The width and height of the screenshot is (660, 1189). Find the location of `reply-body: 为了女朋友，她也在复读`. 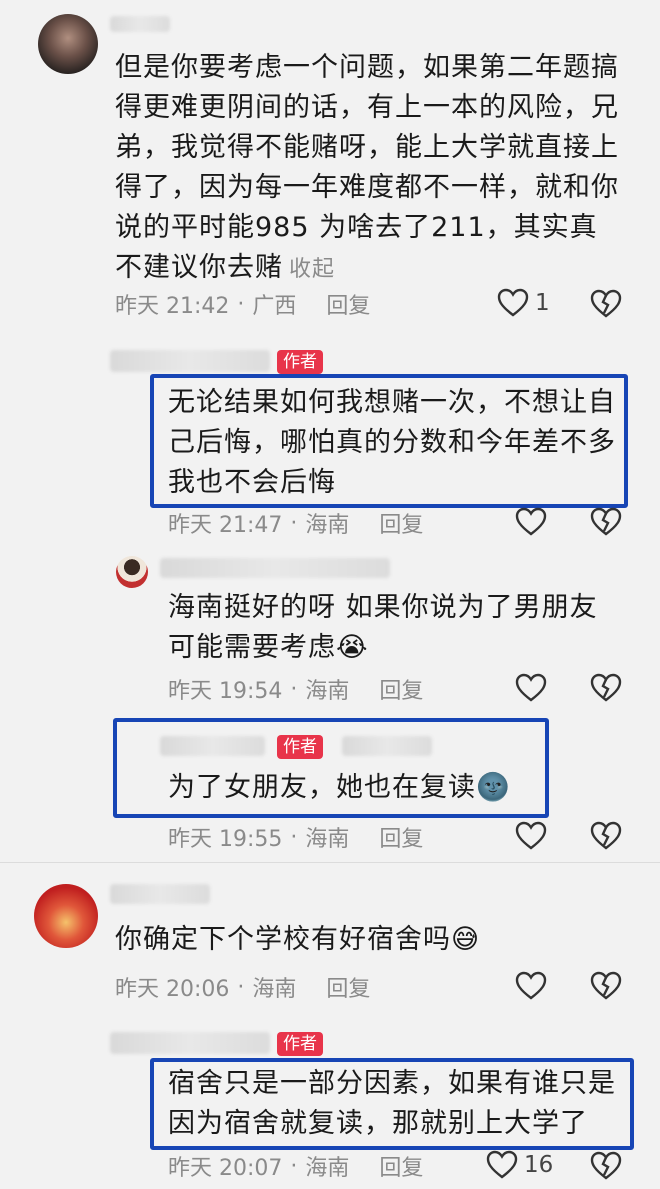

reply-body: 为了女朋友，她也在复读 is located at coordinates (322, 787).